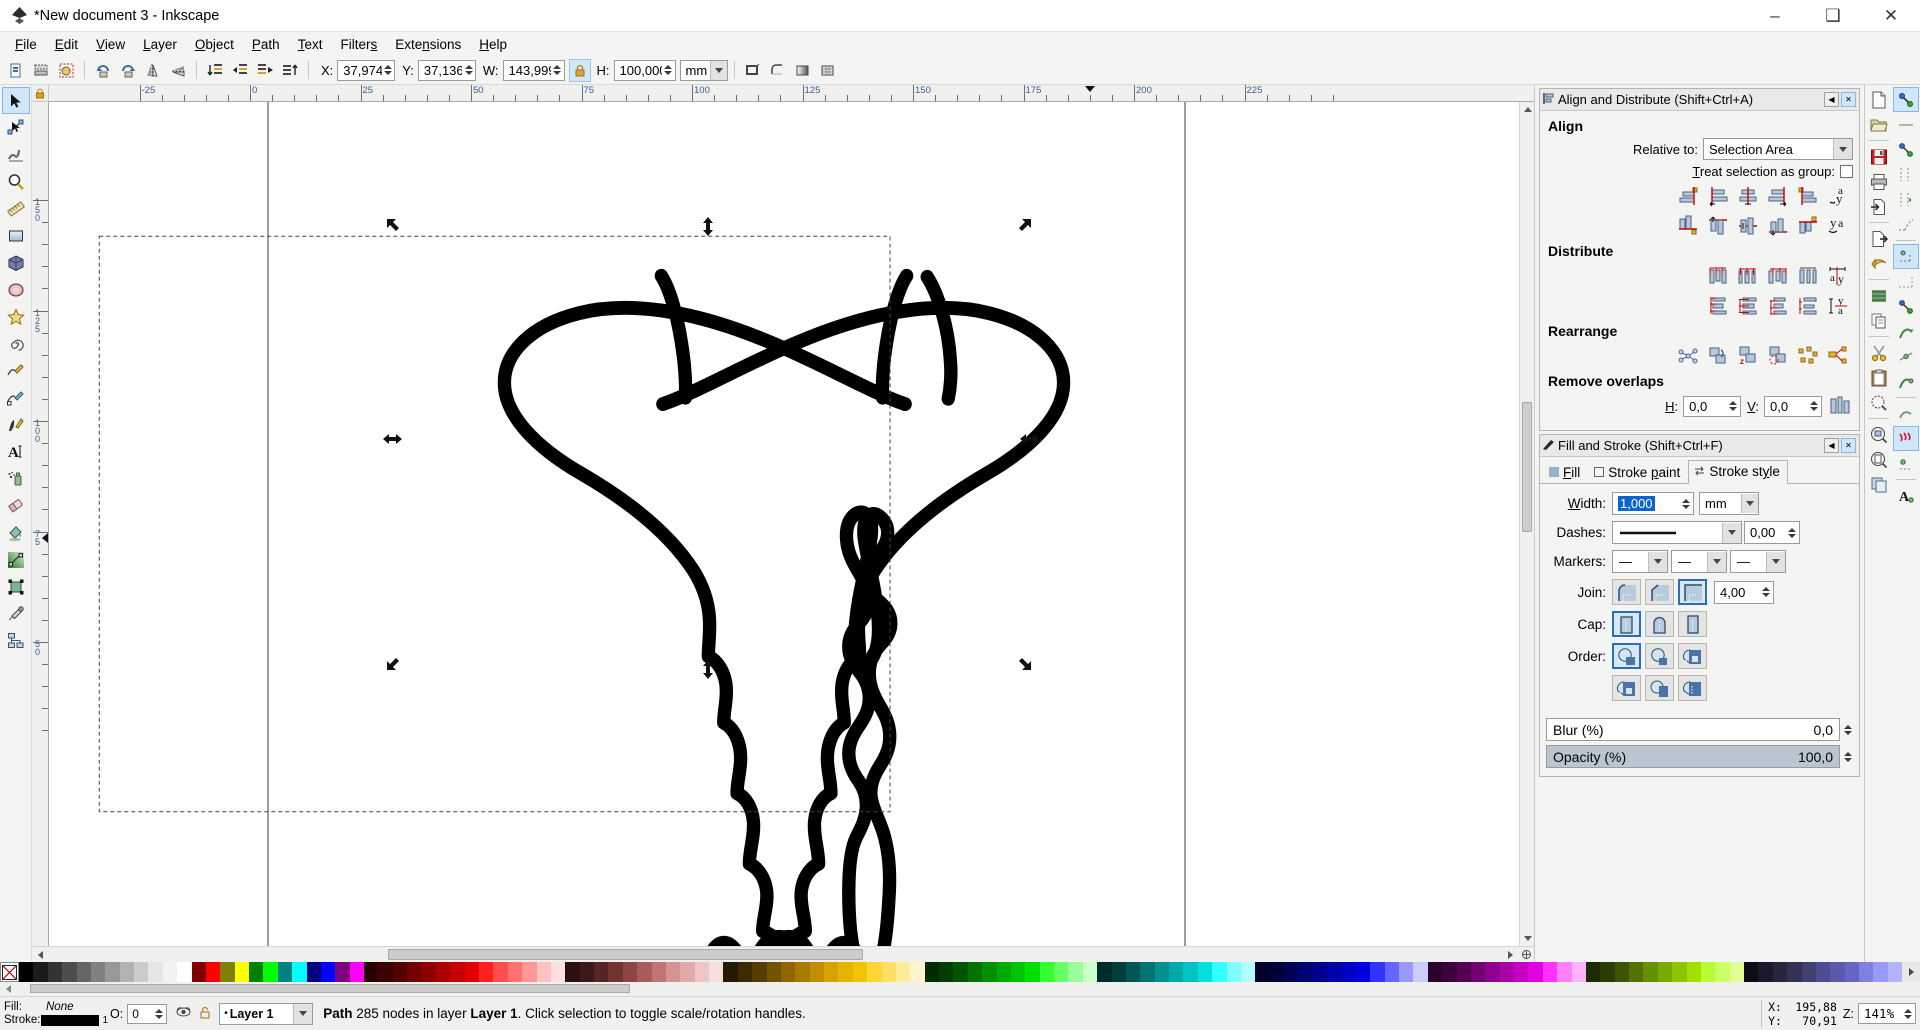  Describe the element at coordinates (1906, 124) in the screenshot. I see `snap-bbox-icon` at that location.